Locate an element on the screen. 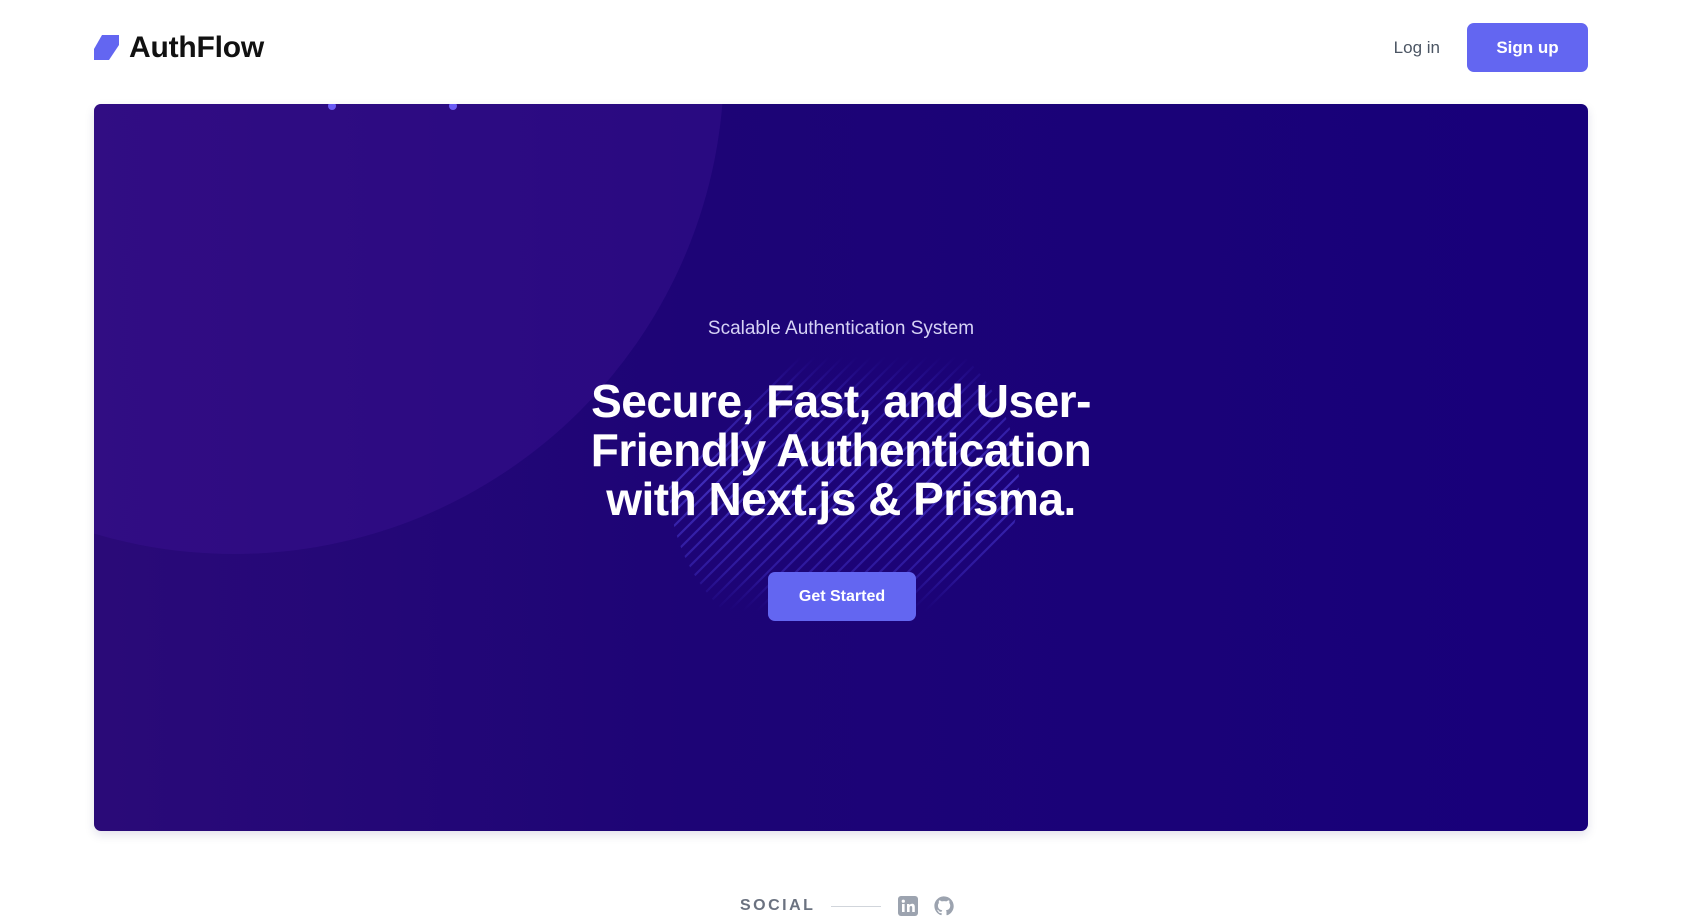 The width and height of the screenshot is (1699, 921). login-link: Log in is located at coordinates (1417, 48).